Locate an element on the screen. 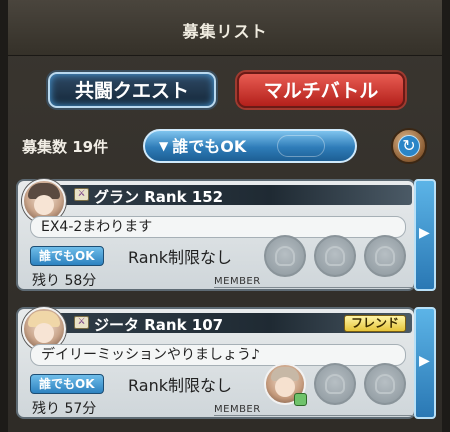  tab-coop-quest: 共闘クエスト is located at coordinates (132, 90).